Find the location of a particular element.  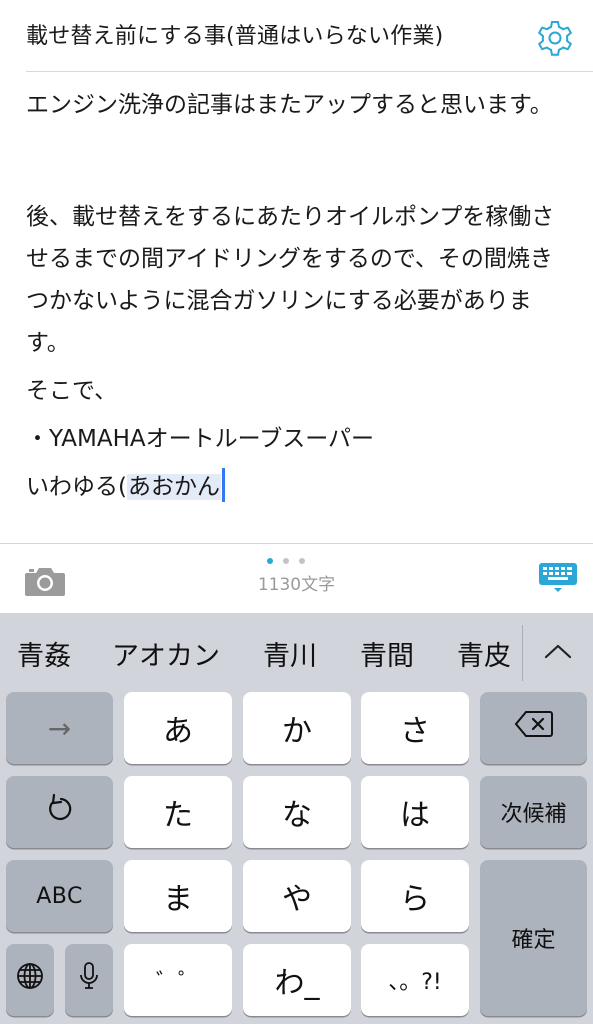

undo-icon is located at coordinates (60, 812).